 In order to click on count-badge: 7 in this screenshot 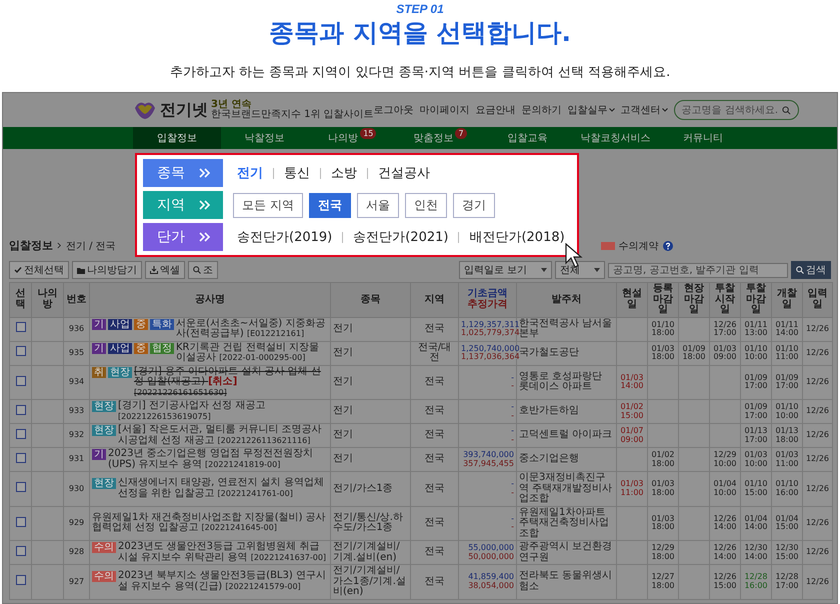, I will do `click(461, 133)`.